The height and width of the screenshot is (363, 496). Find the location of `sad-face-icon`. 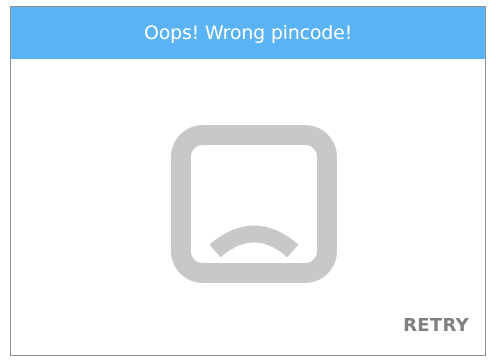

sad-face-icon is located at coordinates (254, 204).